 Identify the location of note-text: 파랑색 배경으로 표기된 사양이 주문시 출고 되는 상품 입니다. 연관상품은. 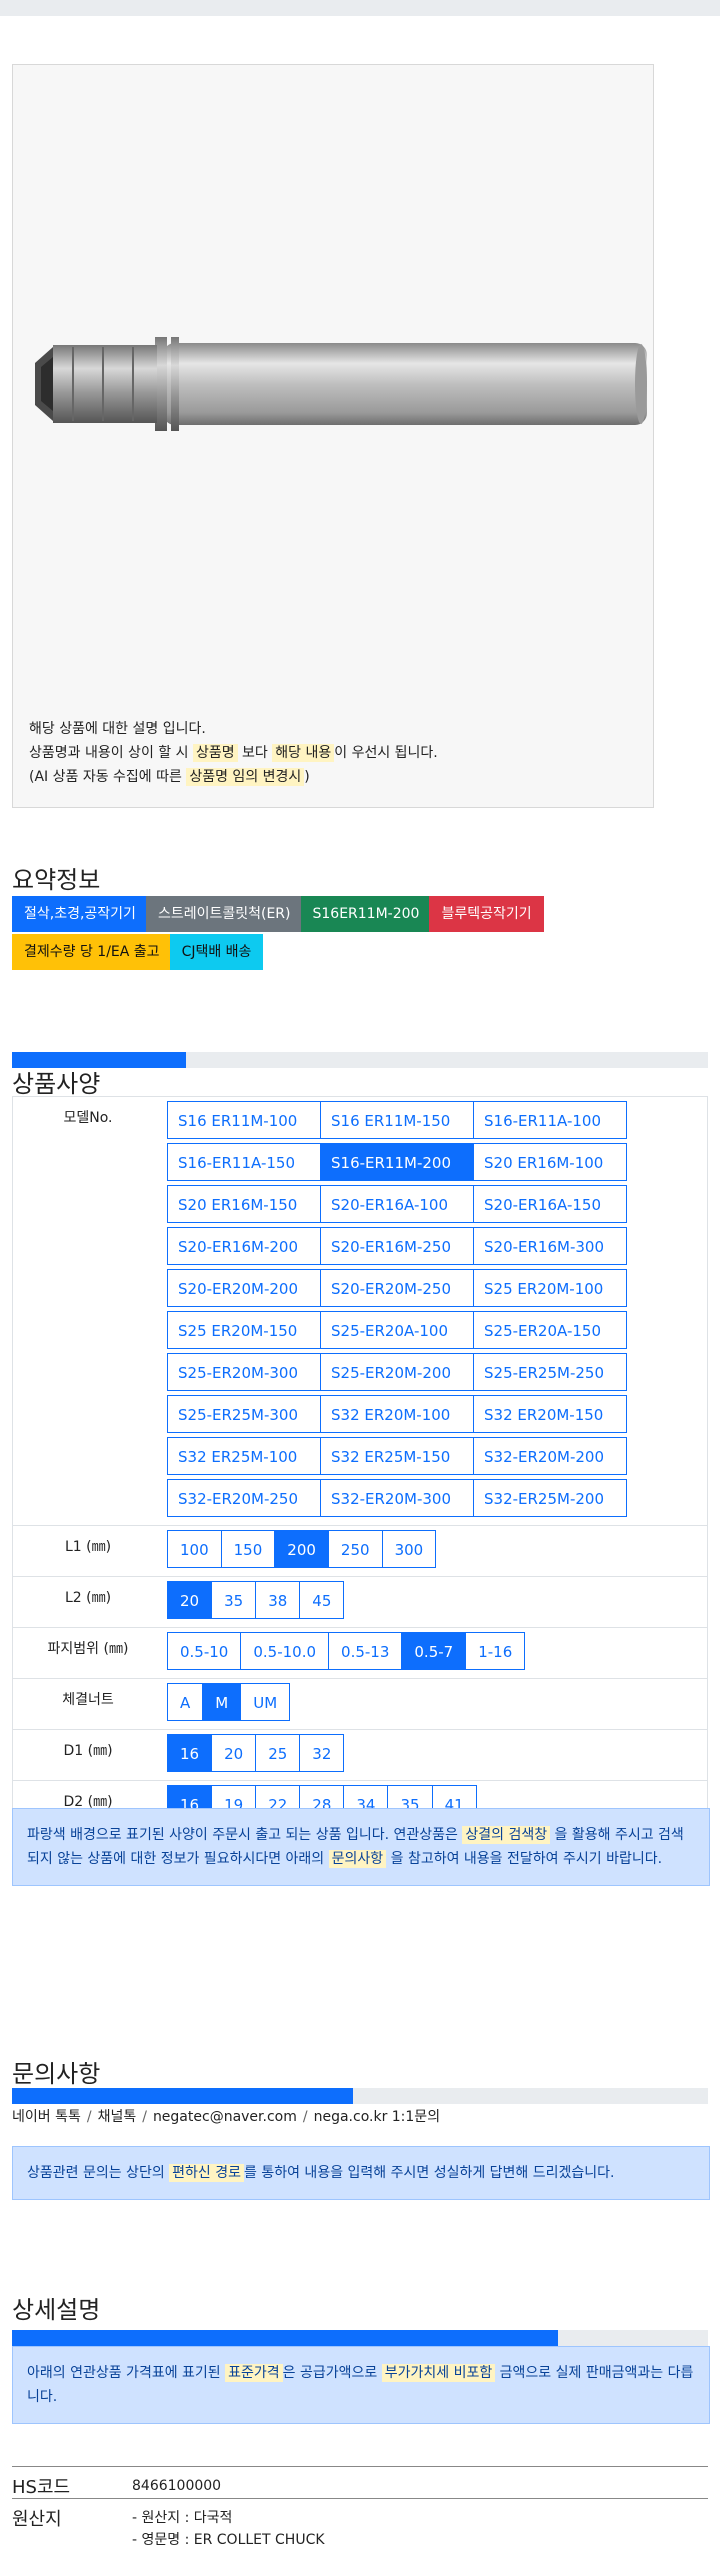
(245, 1835).